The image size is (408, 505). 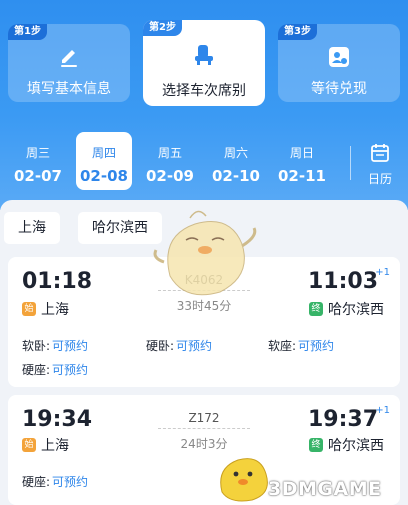 I want to click on seat-type: 硬卧:, so click(x=160, y=346).